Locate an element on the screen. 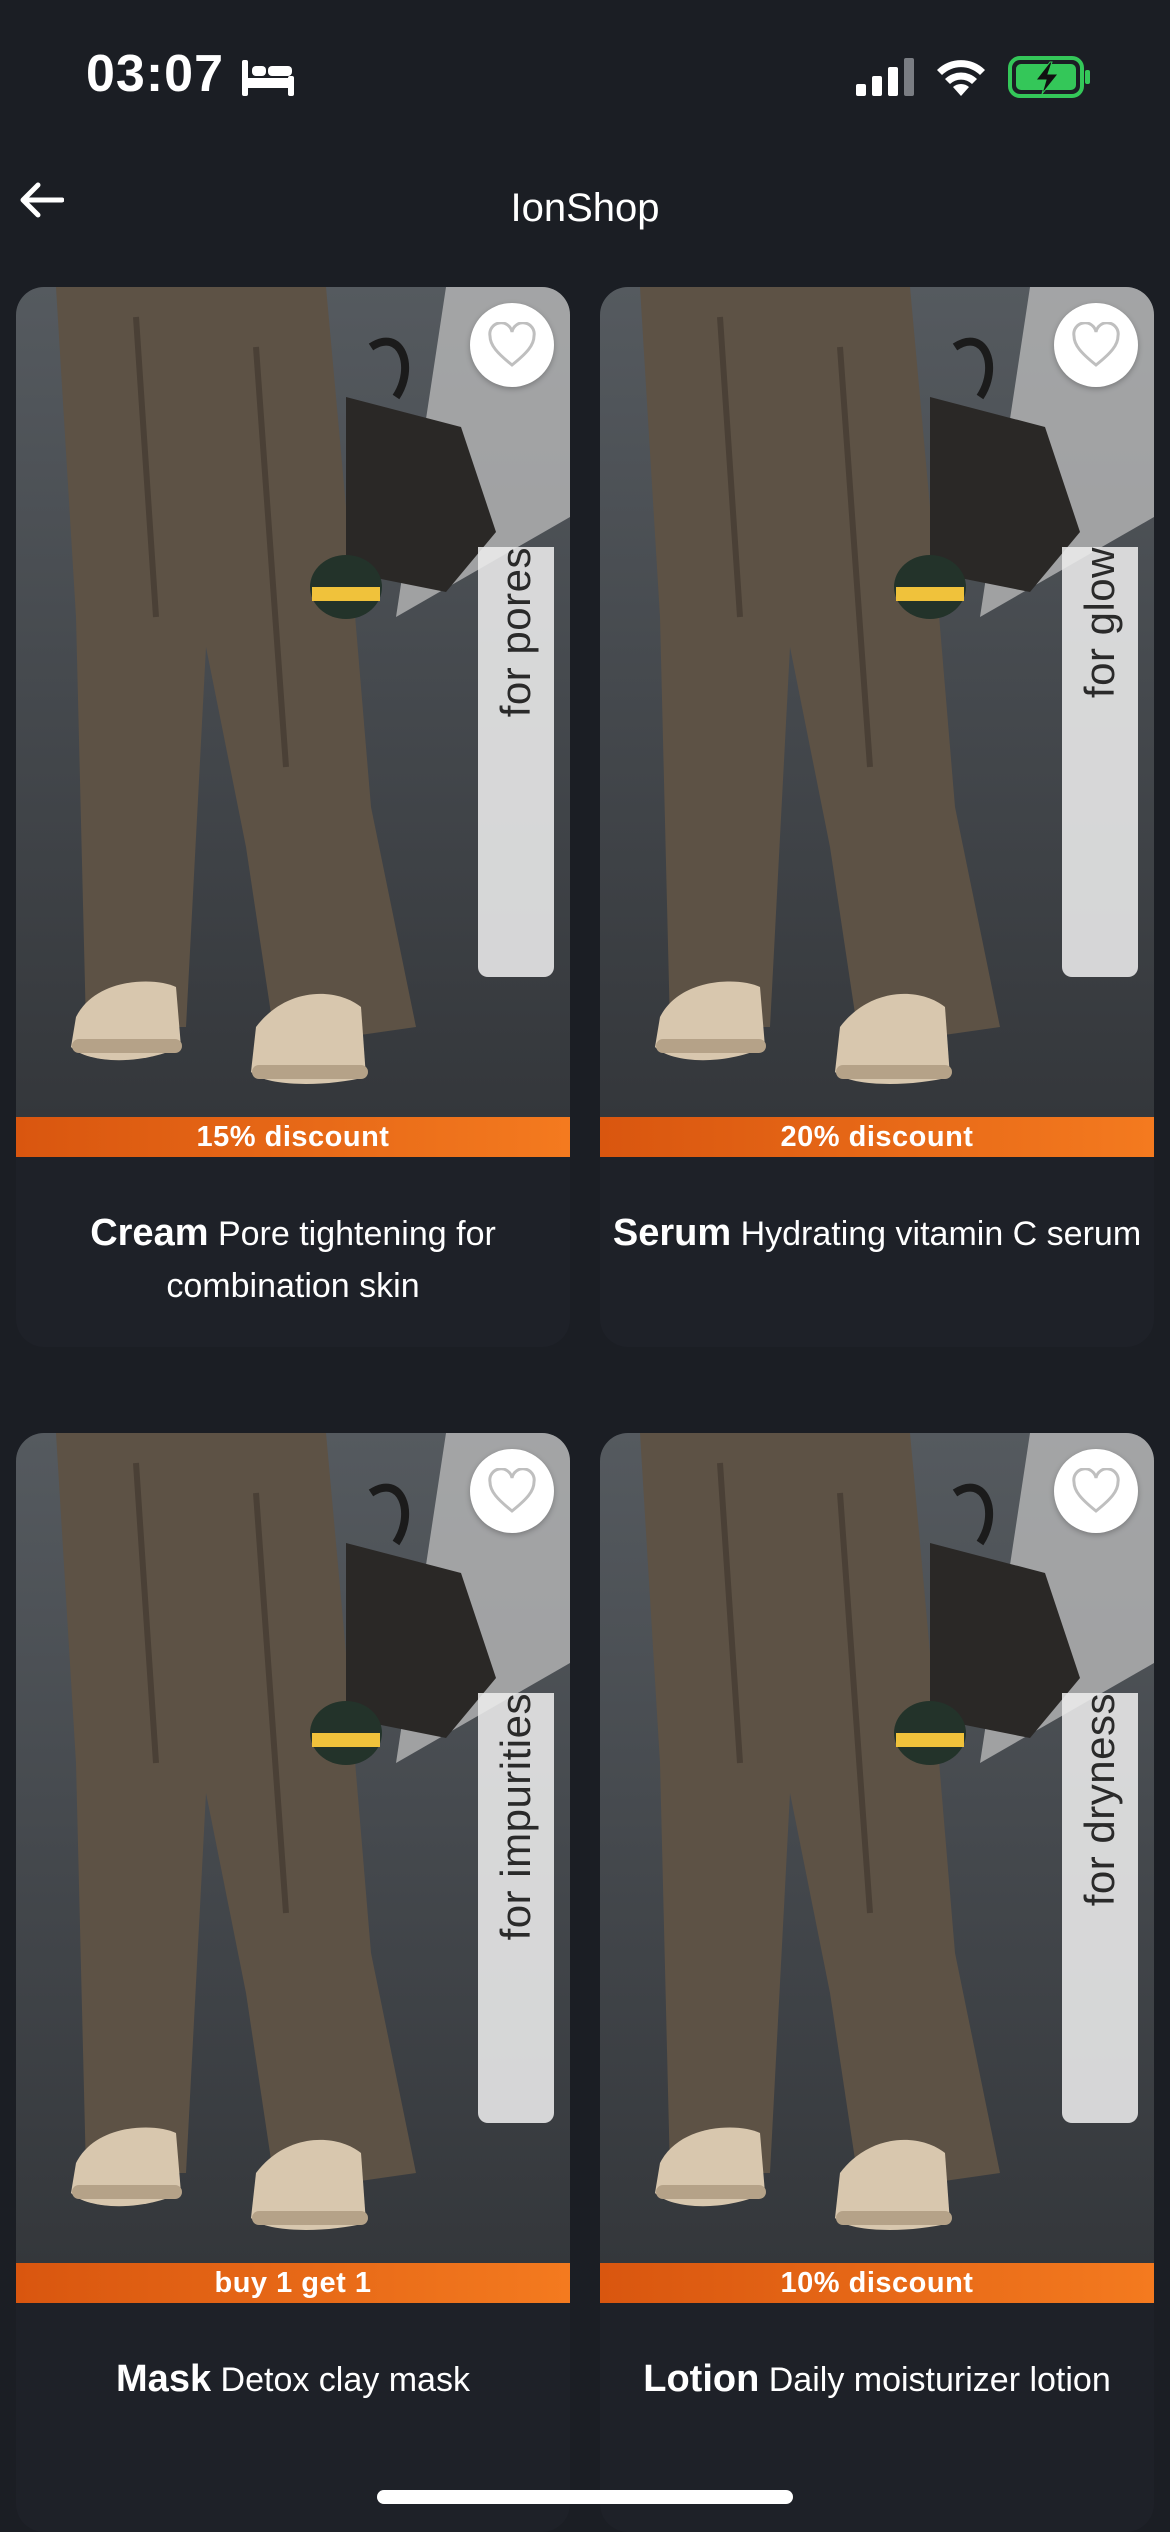 The height and width of the screenshot is (2532, 1170). product-tag-label: for glow is located at coordinates (1099, 623).